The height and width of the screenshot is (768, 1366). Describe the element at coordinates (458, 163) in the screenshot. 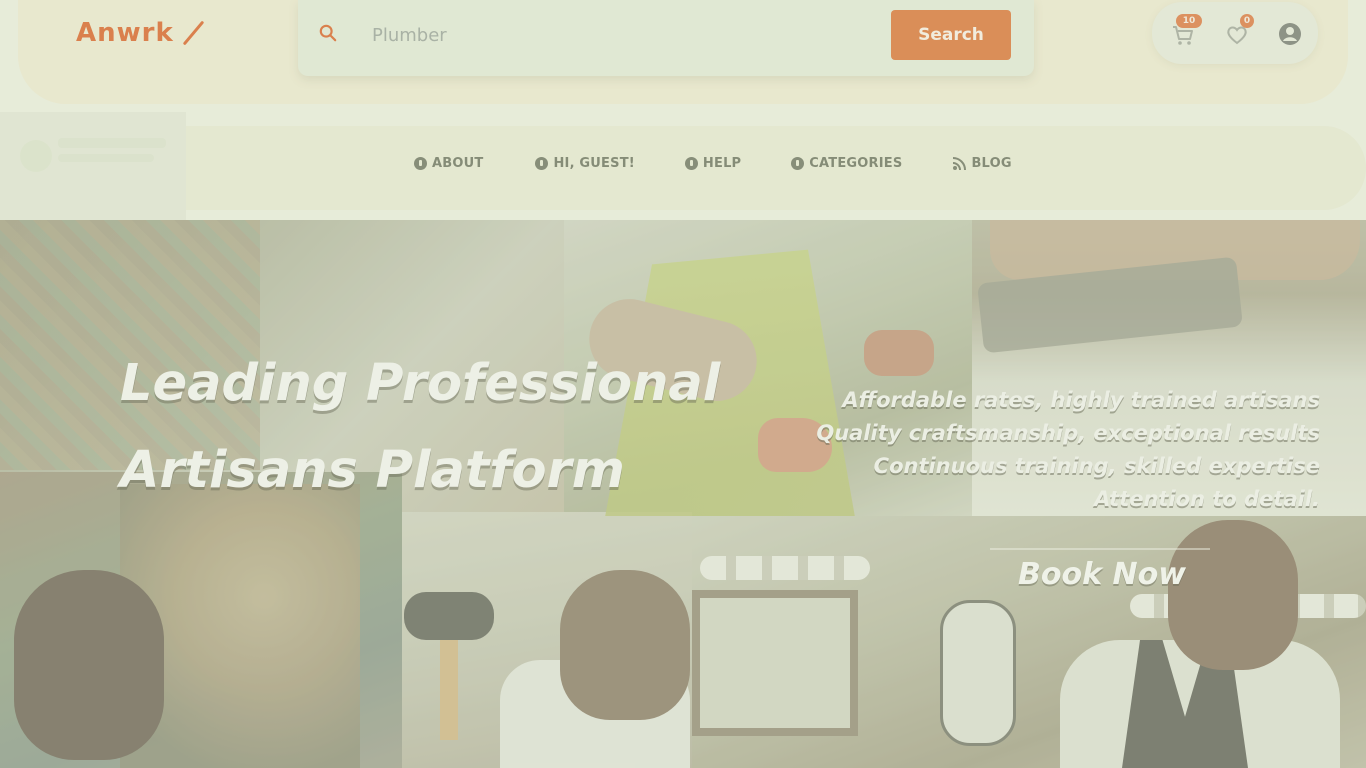

I see `nav-label: ABOUT` at that location.